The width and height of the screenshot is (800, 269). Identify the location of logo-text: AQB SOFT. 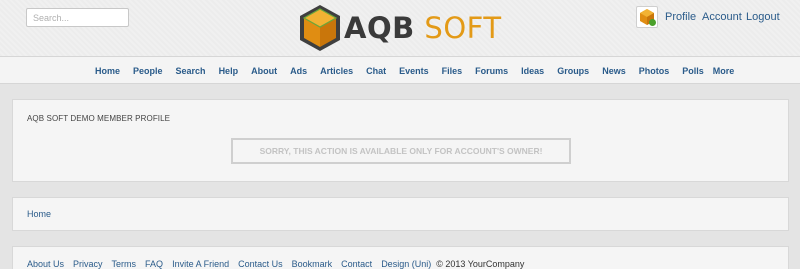
(423, 28).